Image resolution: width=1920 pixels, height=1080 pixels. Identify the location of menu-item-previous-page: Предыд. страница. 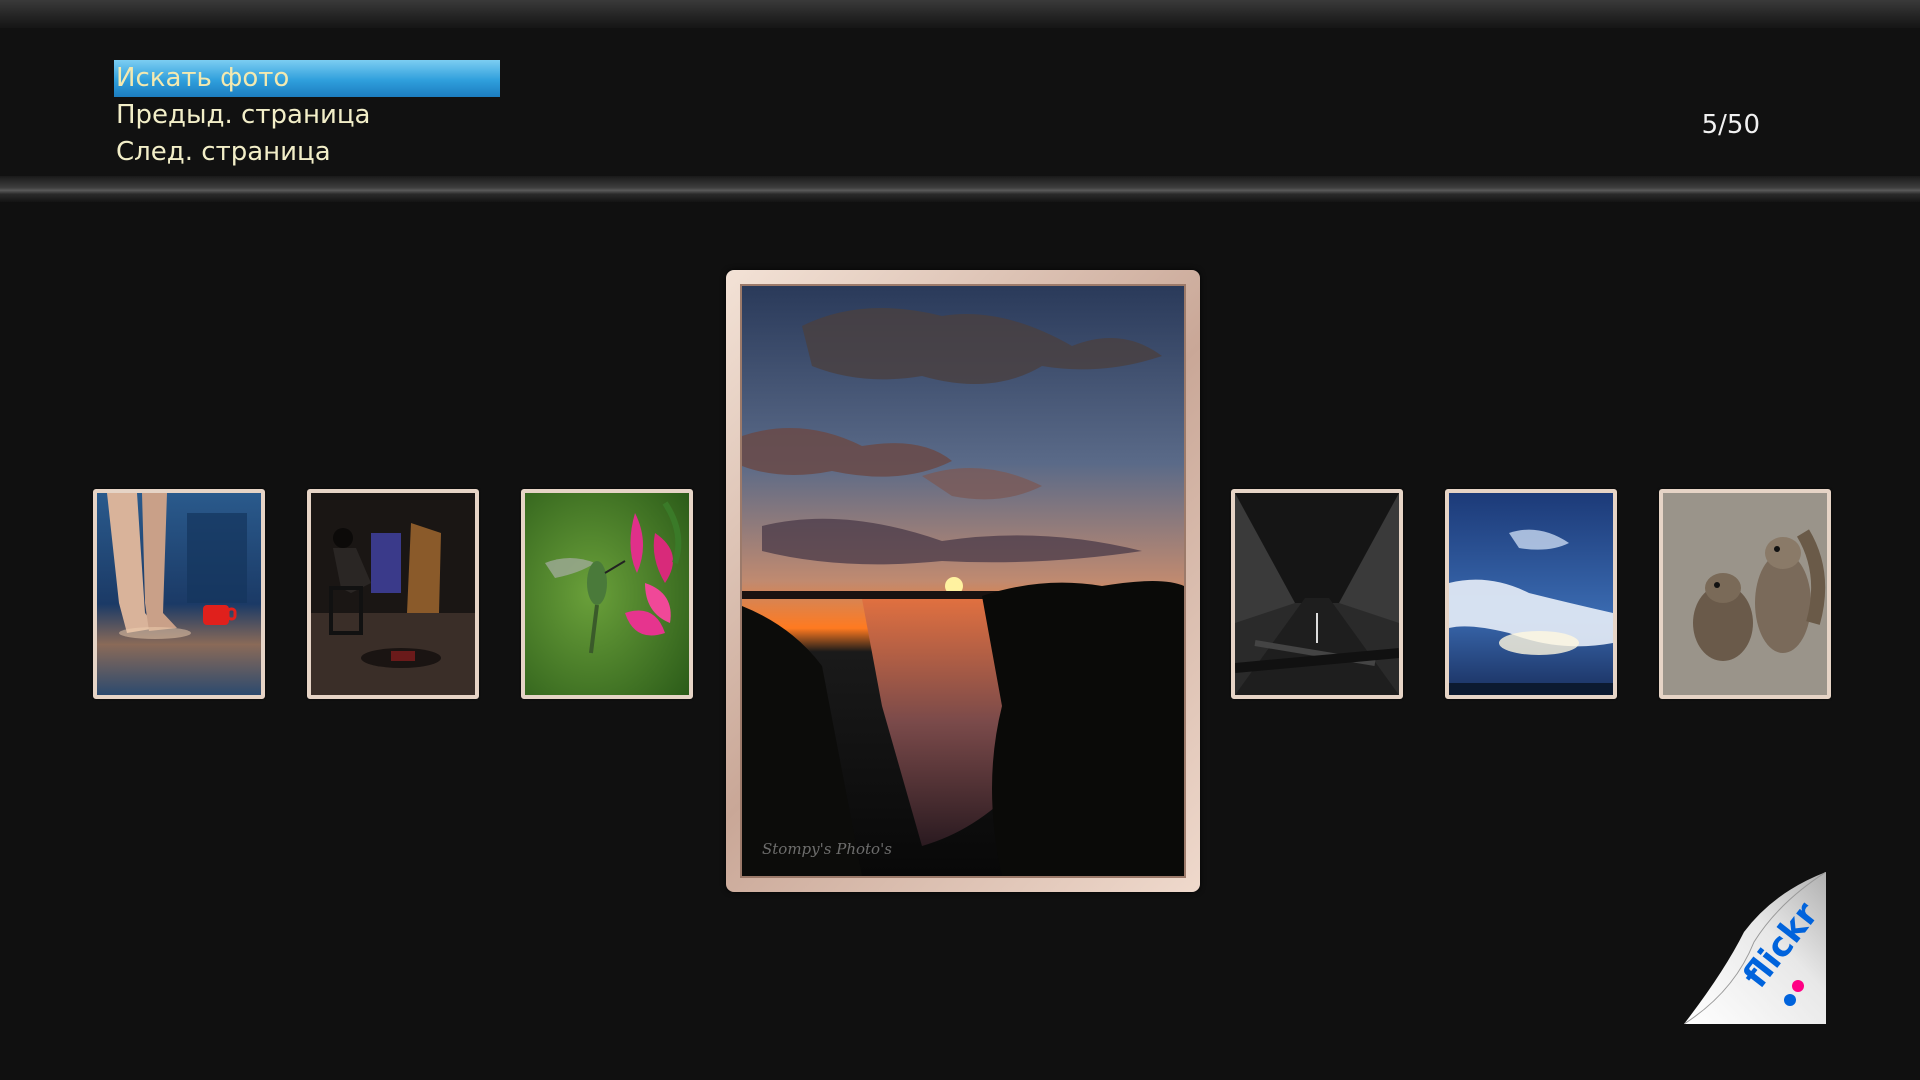
(309, 115).